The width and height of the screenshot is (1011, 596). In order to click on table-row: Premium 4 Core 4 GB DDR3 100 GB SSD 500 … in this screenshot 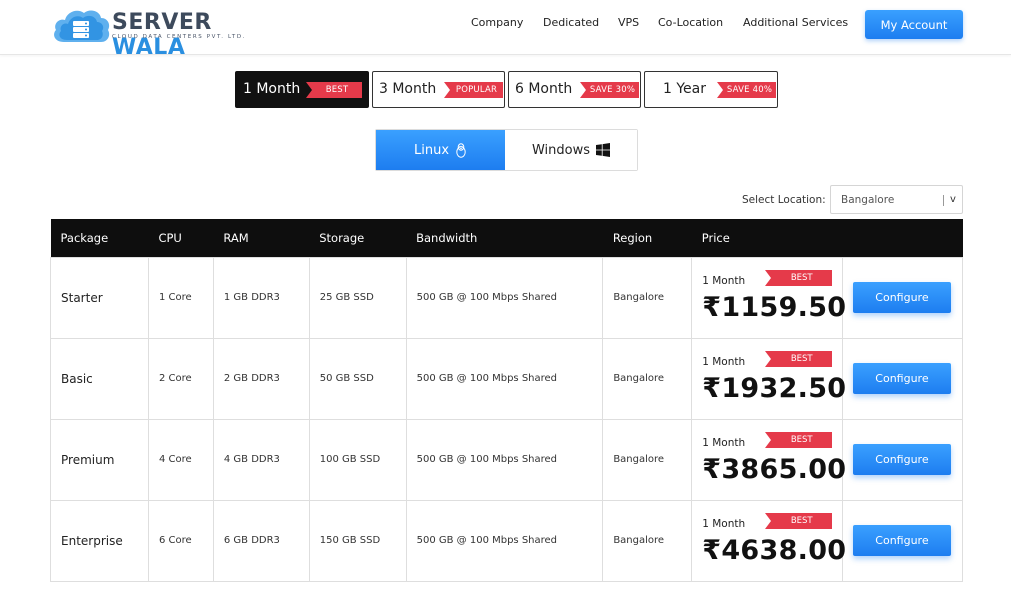, I will do `click(507, 459)`.